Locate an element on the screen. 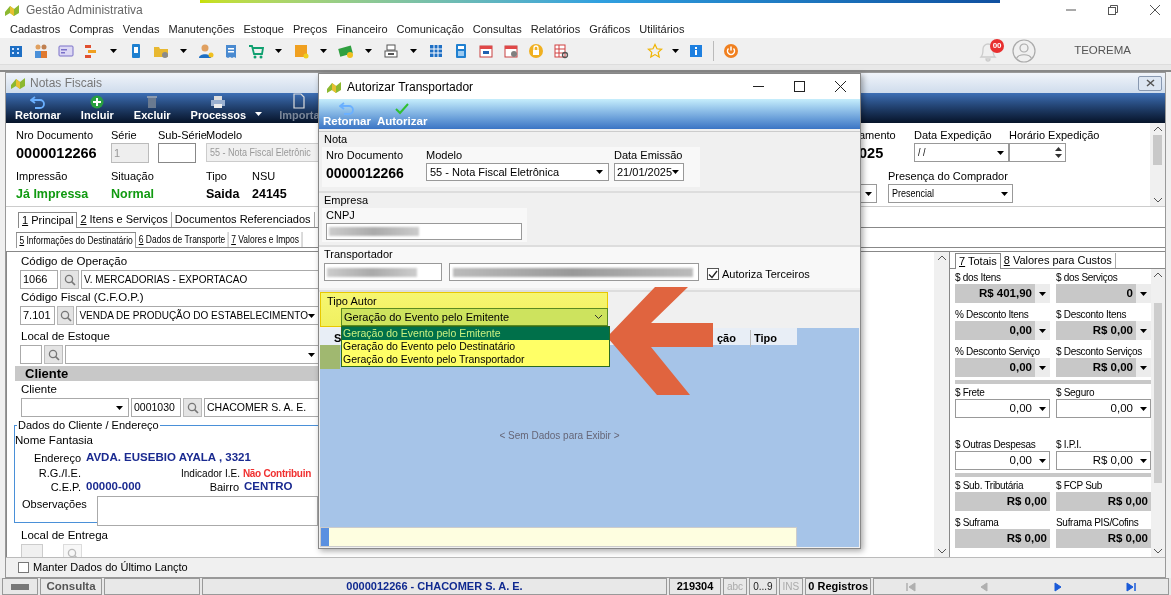 This screenshot has height=595, width=1171. field-value: 00000-000 is located at coordinates (114, 487).